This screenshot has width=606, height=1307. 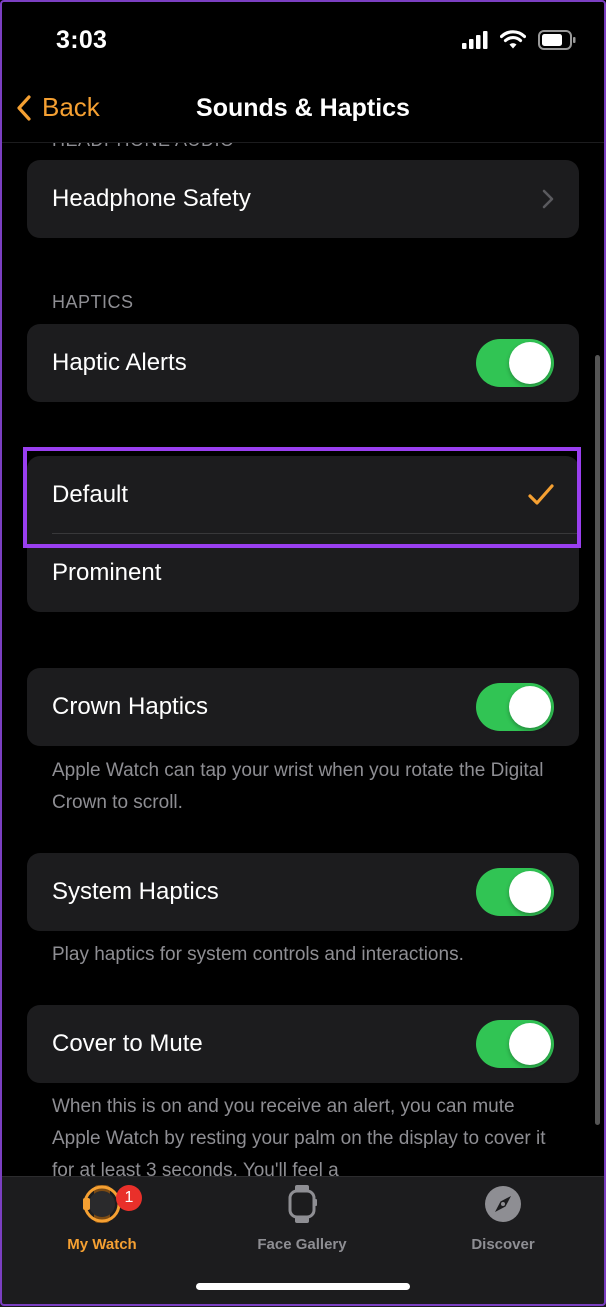 I want to click on wifi-icon, so click(x=513, y=39).